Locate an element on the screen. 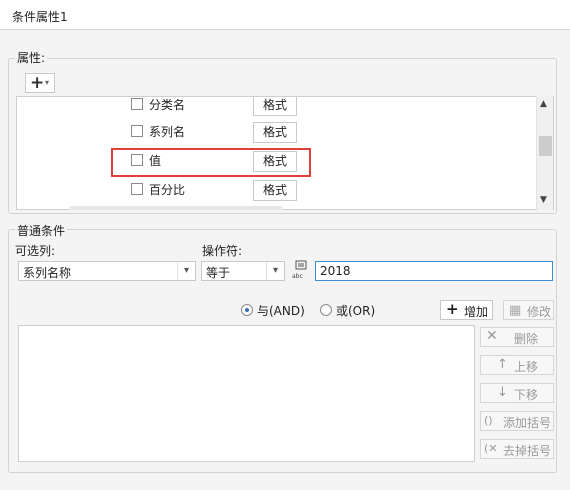  list-item-category: 分类名 格式 is located at coordinates (216, 107).